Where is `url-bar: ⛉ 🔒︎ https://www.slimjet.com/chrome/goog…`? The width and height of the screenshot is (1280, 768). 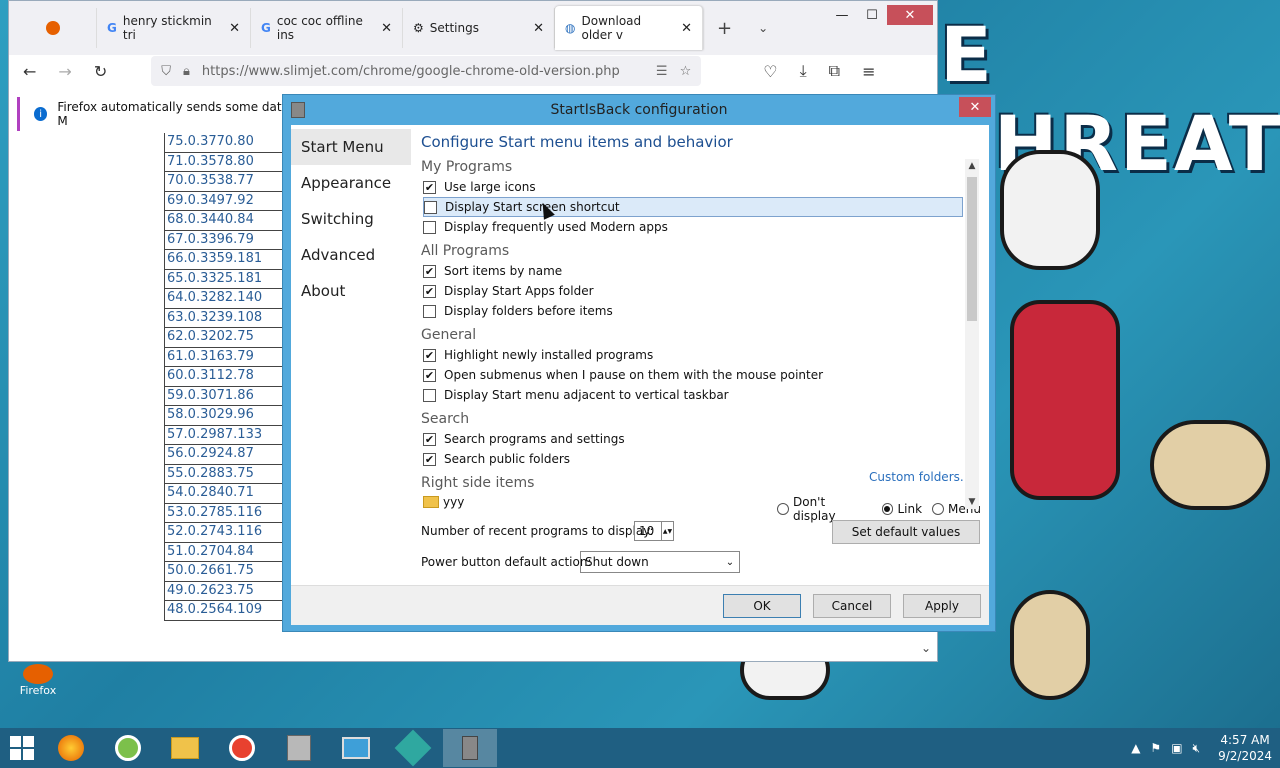 url-bar: ⛉ 🔒︎ https://www.slimjet.com/chrome/goog… is located at coordinates (426, 71).